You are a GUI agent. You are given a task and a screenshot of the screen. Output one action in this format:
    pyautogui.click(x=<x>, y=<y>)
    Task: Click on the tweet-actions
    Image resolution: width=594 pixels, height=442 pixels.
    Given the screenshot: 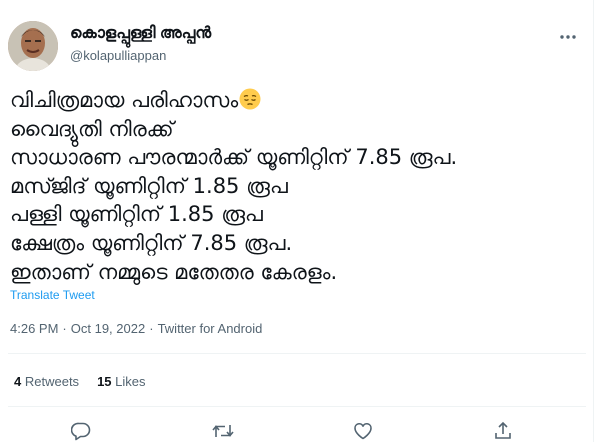 What is the action you would take?
    pyautogui.click(x=297, y=431)
    